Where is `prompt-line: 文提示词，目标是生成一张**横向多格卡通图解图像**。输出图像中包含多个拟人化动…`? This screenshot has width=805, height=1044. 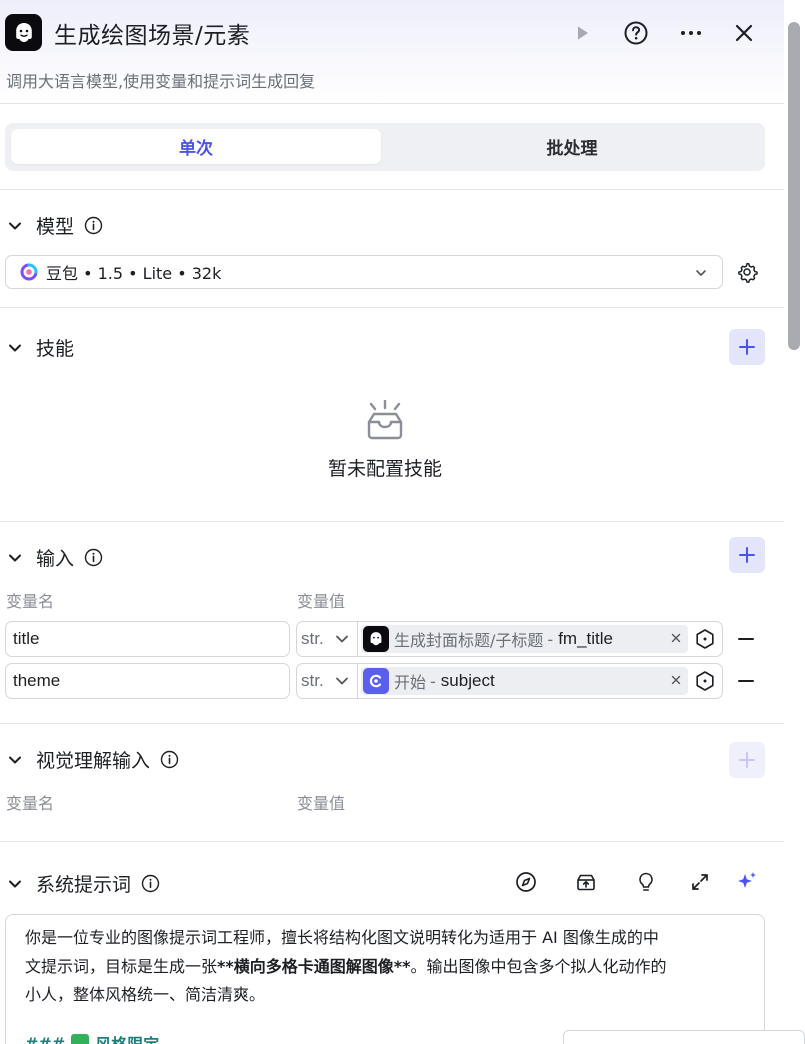
prompt-line: 文提示词，目标是生成一张**横向多格卡通图解图像**。输出图像中包含多个拟人化动… is located at coordinates (385, 967).